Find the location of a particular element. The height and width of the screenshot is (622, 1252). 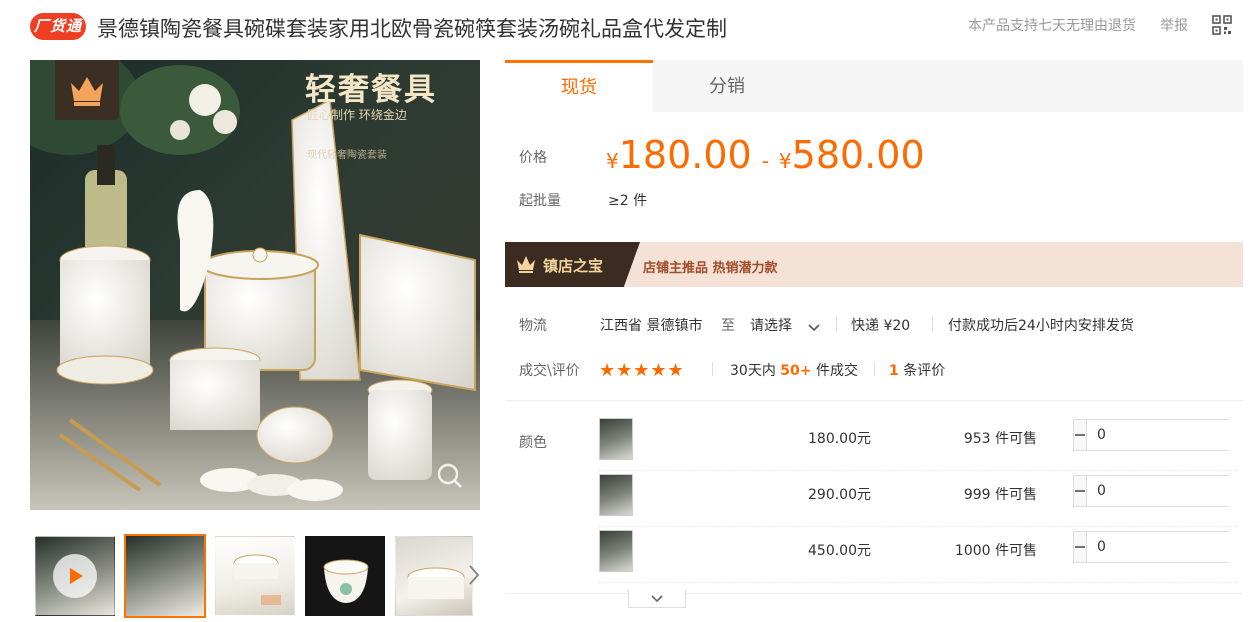

sku-stock: 1000 件可售 is located at coordinates (995, 551).